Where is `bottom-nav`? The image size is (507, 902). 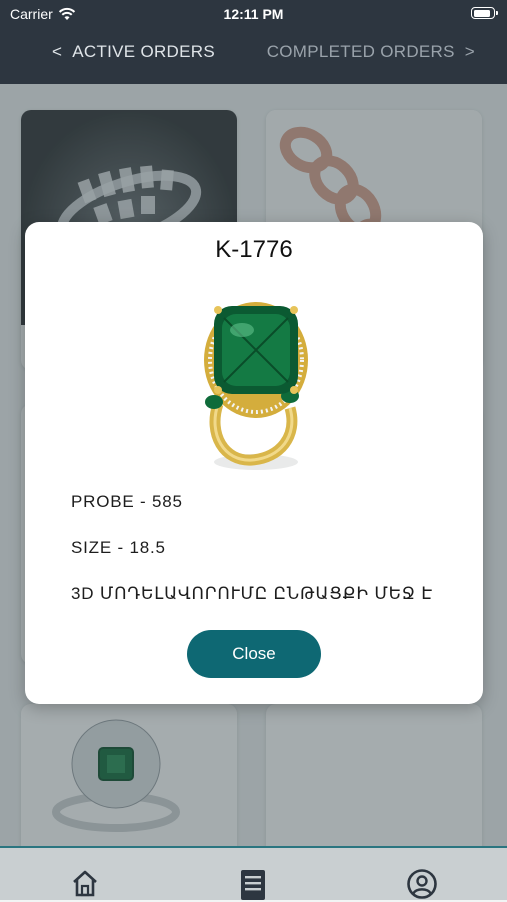
bottom-nav is located at coordinates (253, 873).